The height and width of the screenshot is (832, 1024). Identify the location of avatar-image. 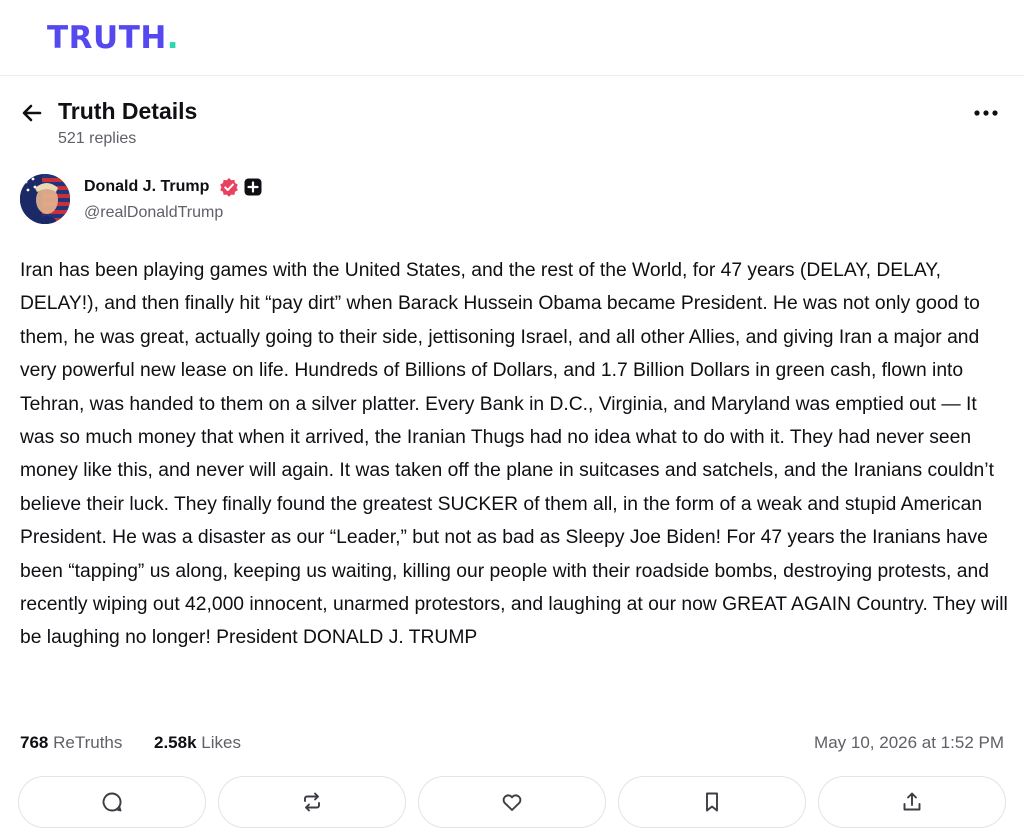
(45, 199).